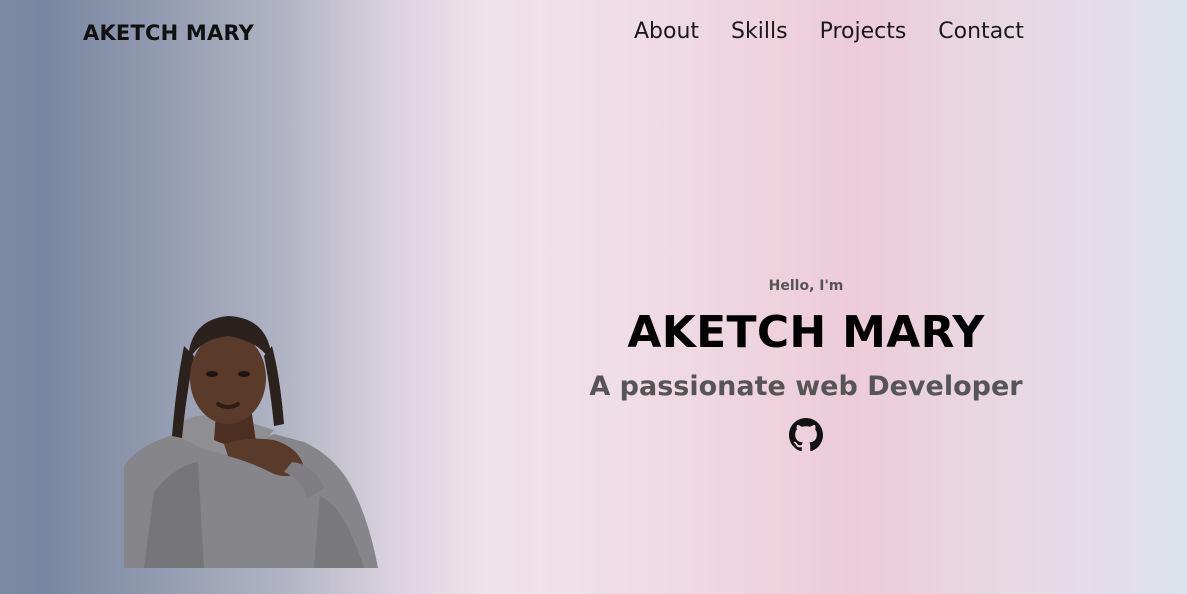 The height and width of the screenshot is (594, 1187). Describe the element at coordinates (666, 31) in the screenshot. I see `nav-link-about: About` at that location.